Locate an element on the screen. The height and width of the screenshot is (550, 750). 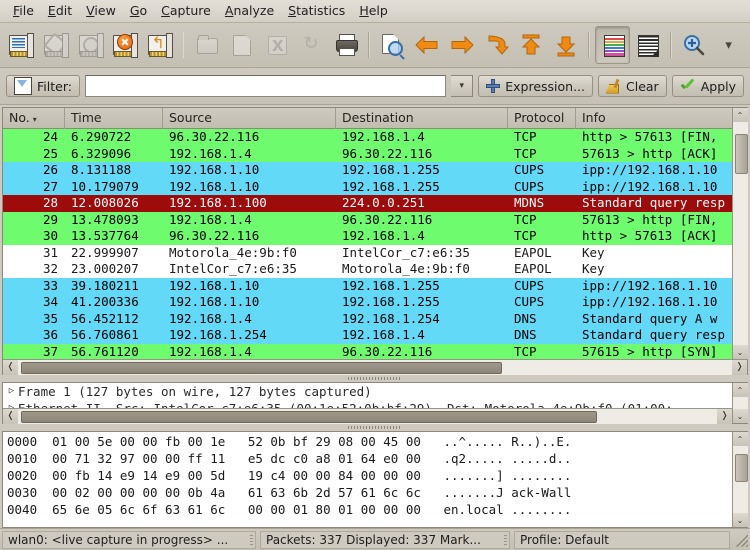
go-to-packet-button is located at coordinates (496, 45).